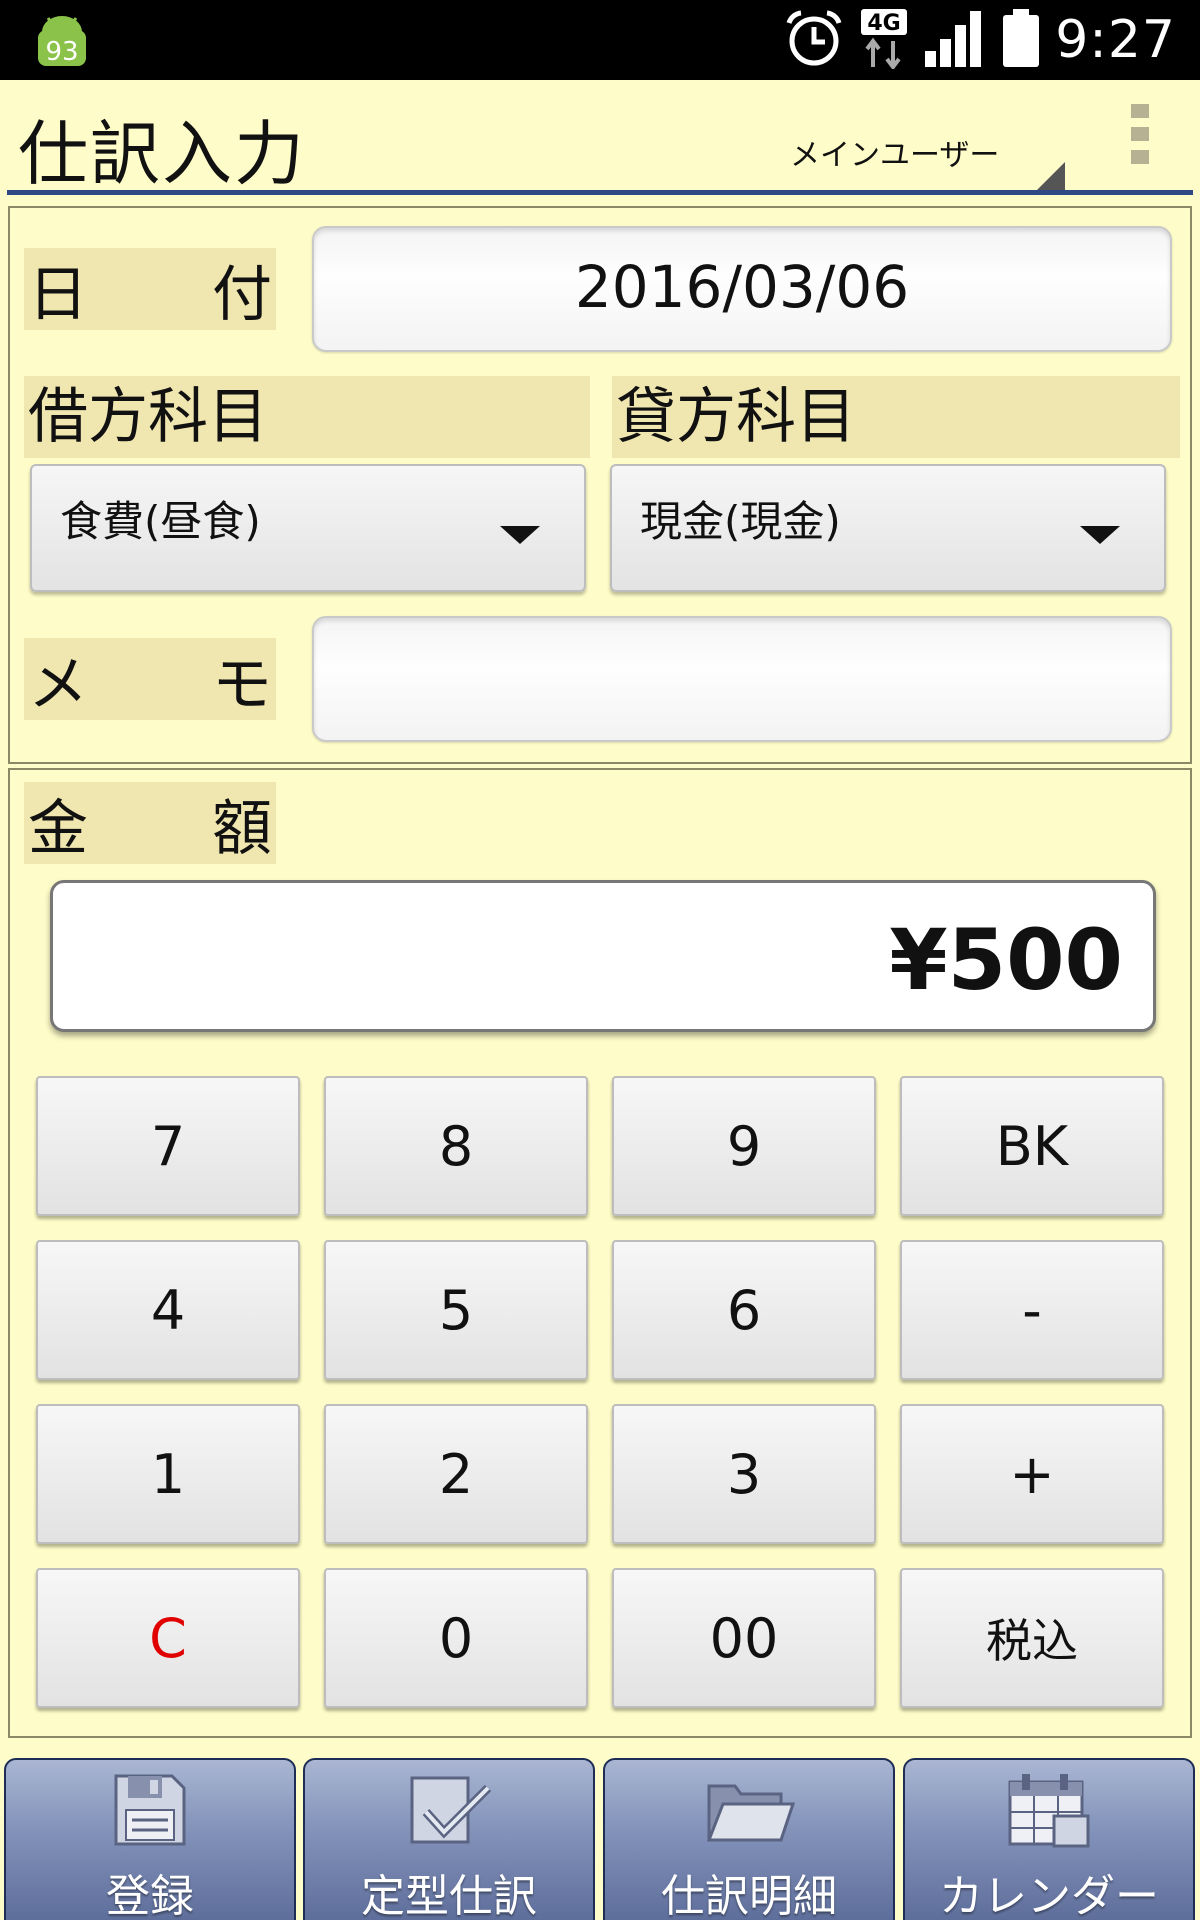 This screenshot has width=1200, height=1920. I want to click on memo-label: メモ, so click(150, 679).